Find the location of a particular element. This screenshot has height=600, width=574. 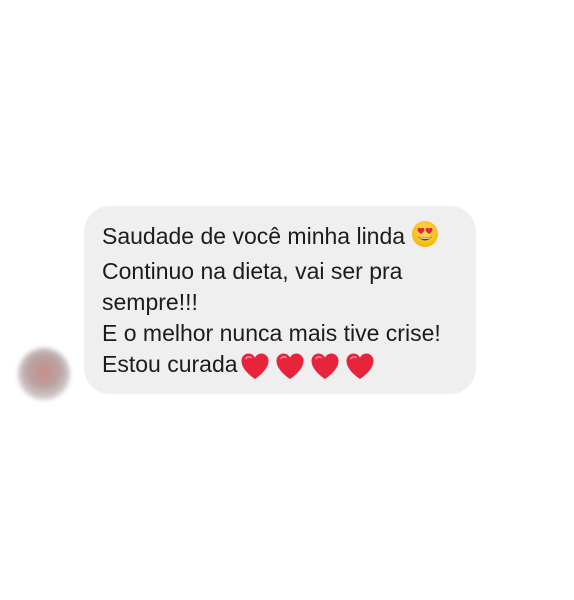

heart-eyes-icon is located at coordinates (425, 238).